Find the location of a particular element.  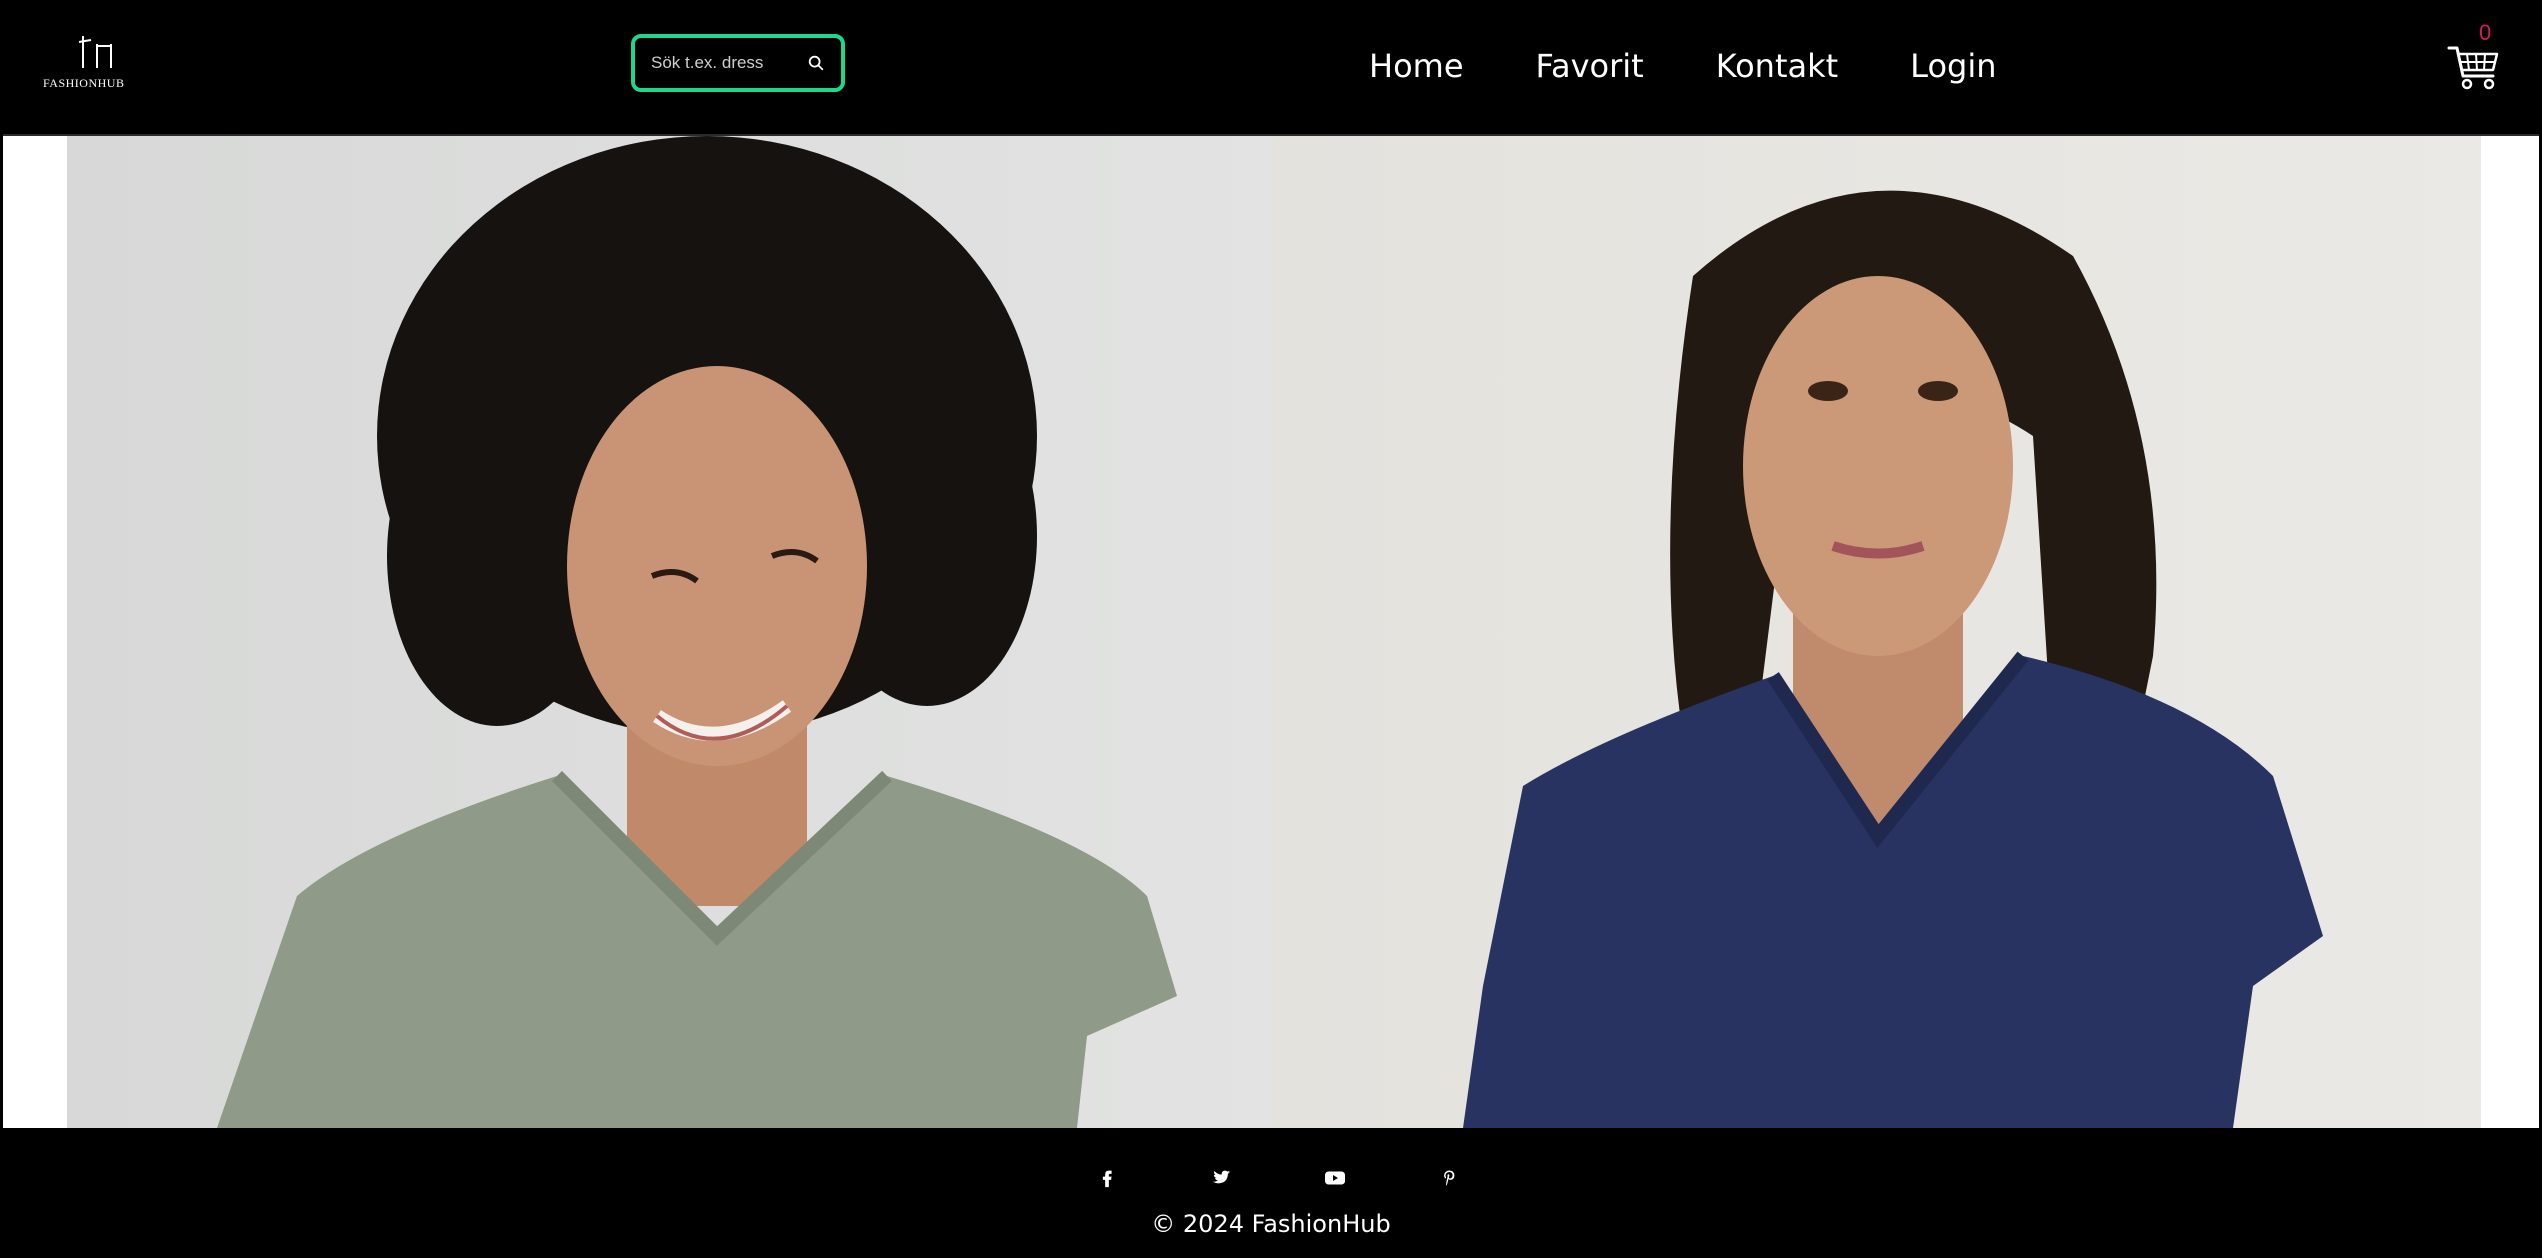

site-header: FASHIONHUB Home Favorit Kontakt Login 0 is located at coordinates (1271, 68).